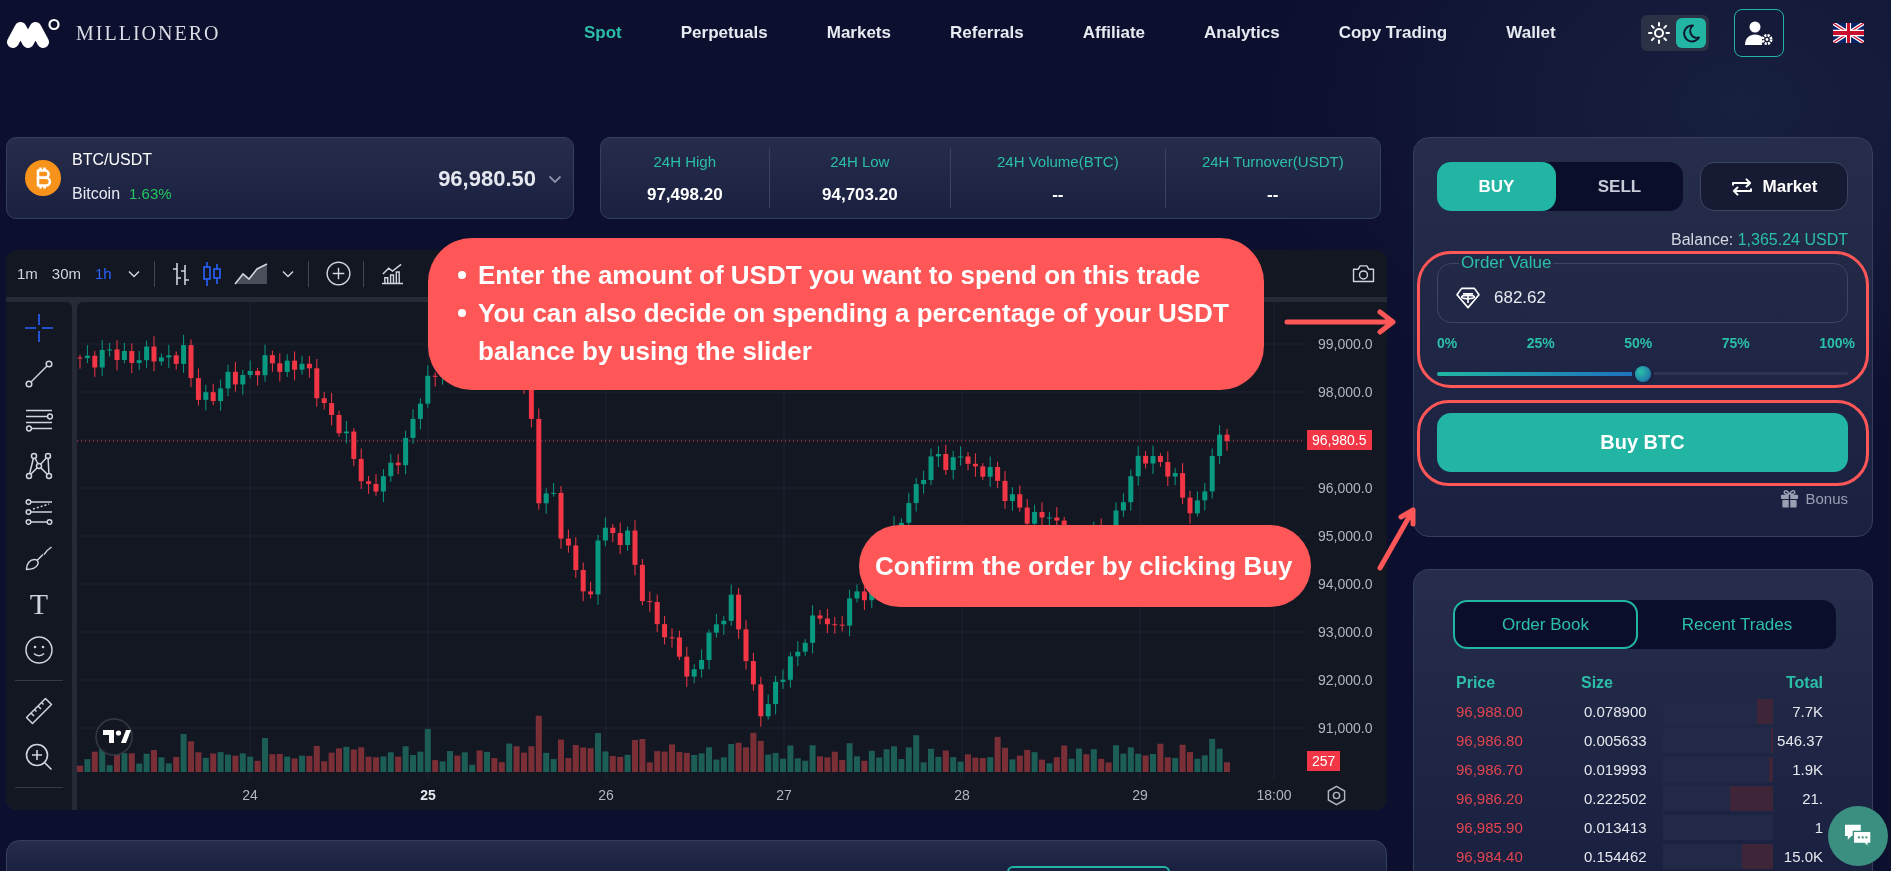 The height and width of the screenshot is (871, 1891). What do you see at coordinates (1336, 795) in the screenshot?
I see `settings-icon` at bounding box center [1336, 795].